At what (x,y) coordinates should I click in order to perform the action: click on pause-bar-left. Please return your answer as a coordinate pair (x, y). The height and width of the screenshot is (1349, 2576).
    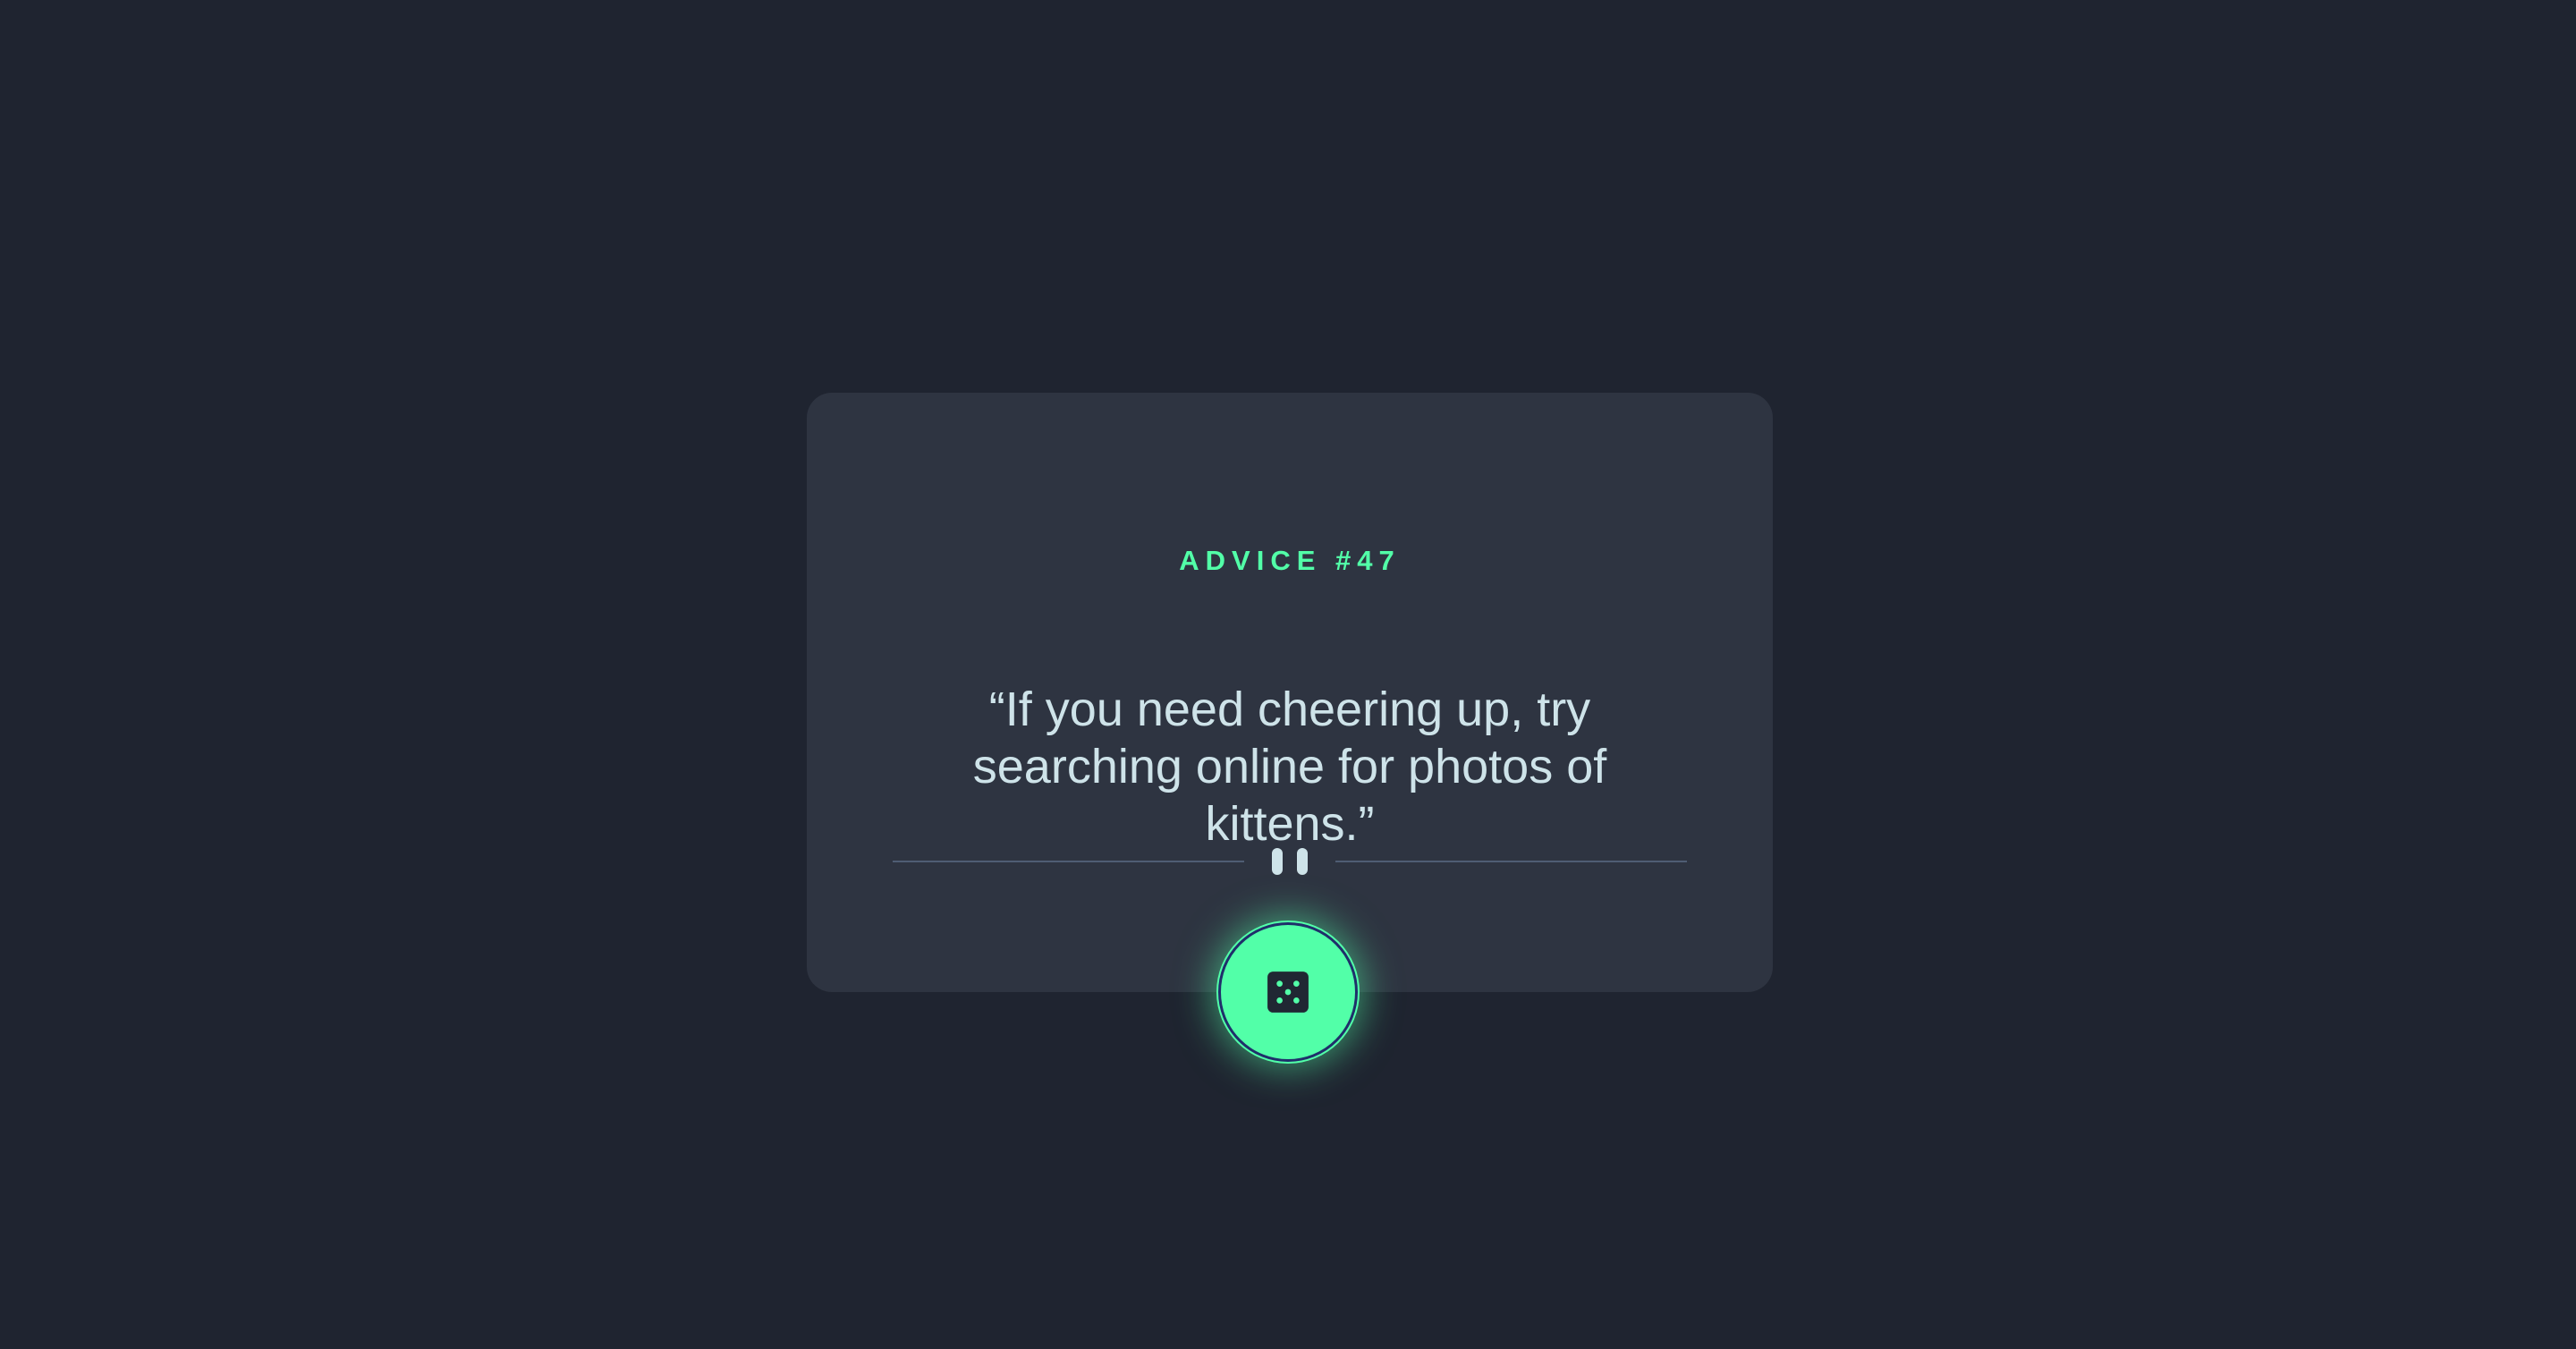
    Looking at the image, I should click on (1277, 861).